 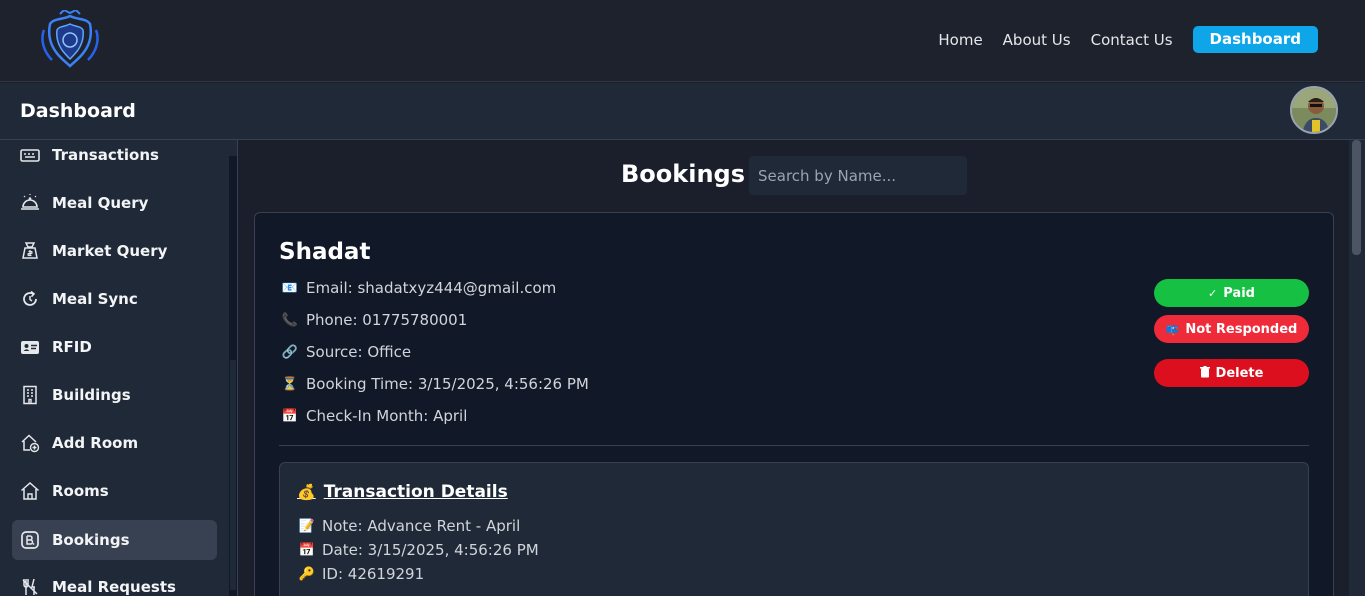 I want to click on not-responded-button: 📪 Not Responded, so click(x=1231, y=329).